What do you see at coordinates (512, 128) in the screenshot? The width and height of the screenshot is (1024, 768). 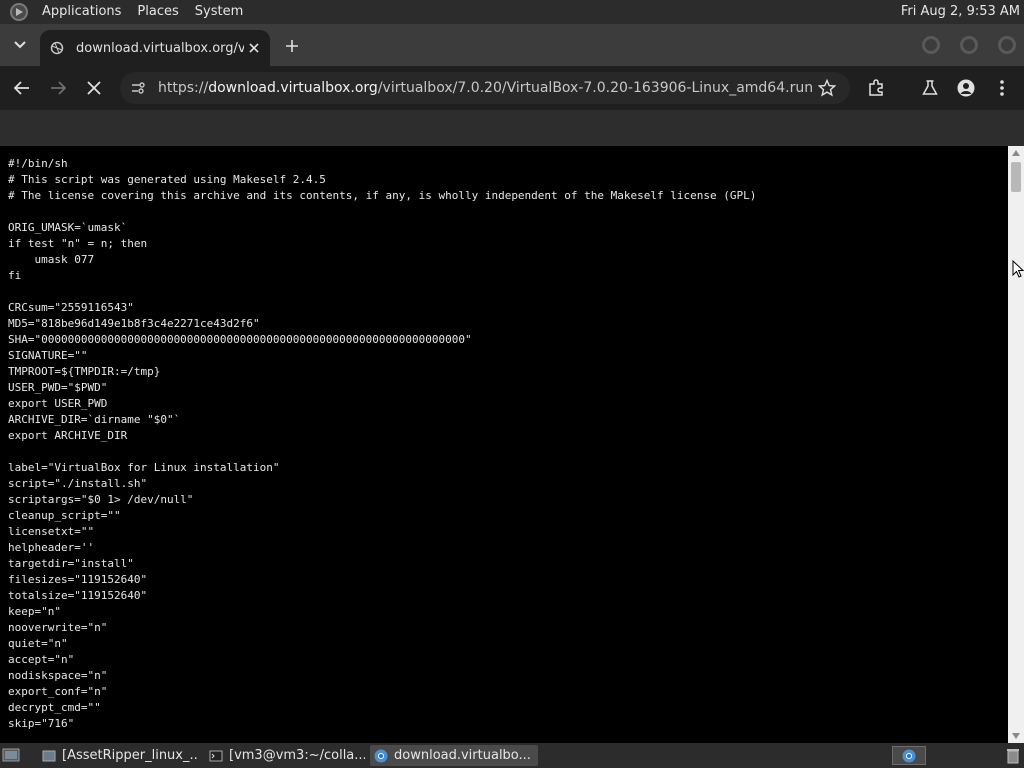 I see `bookmarks-bar` at bounding box center [512, 128].